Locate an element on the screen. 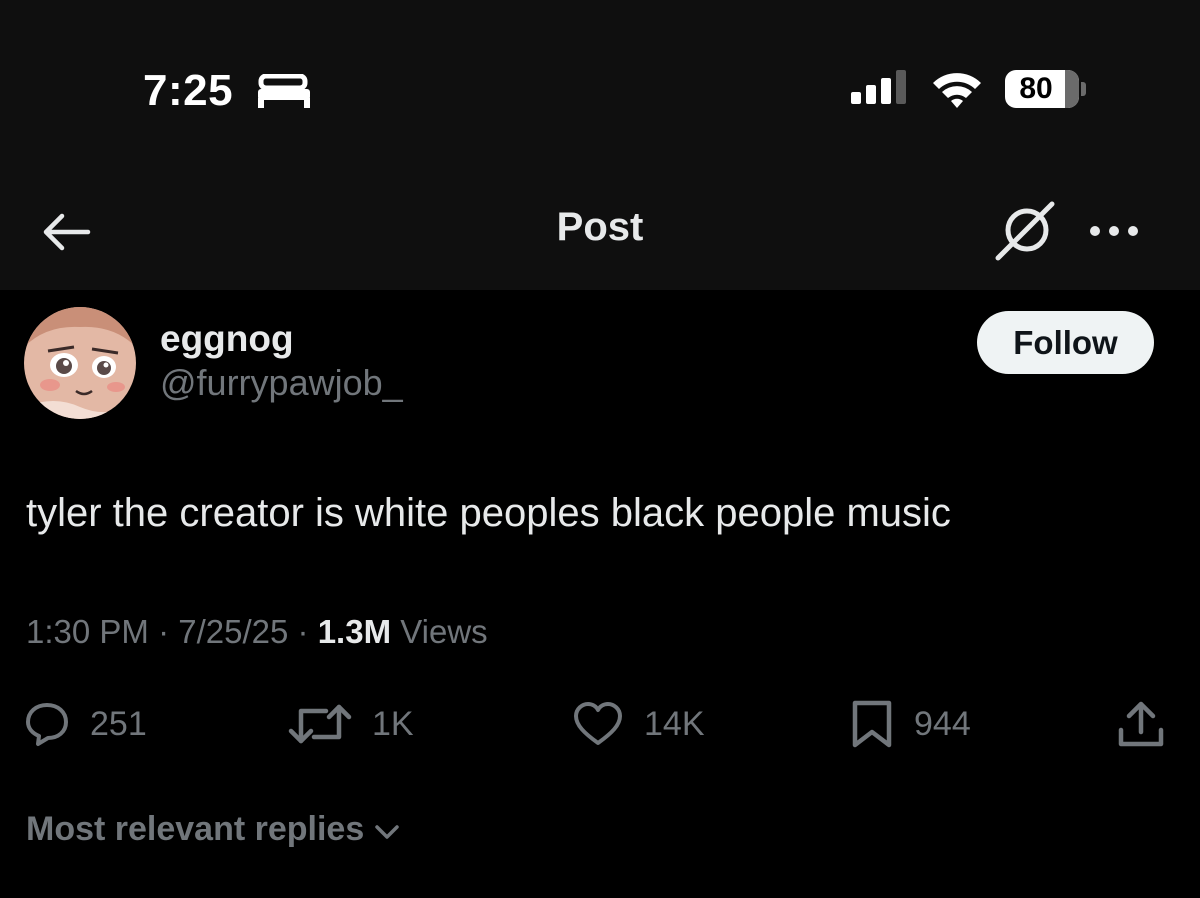 This screenshot has height=898, width=1200. post-meta: 1:30 PM · 7/25/25 · 1.3M Views is located at coordinates (257, 632).